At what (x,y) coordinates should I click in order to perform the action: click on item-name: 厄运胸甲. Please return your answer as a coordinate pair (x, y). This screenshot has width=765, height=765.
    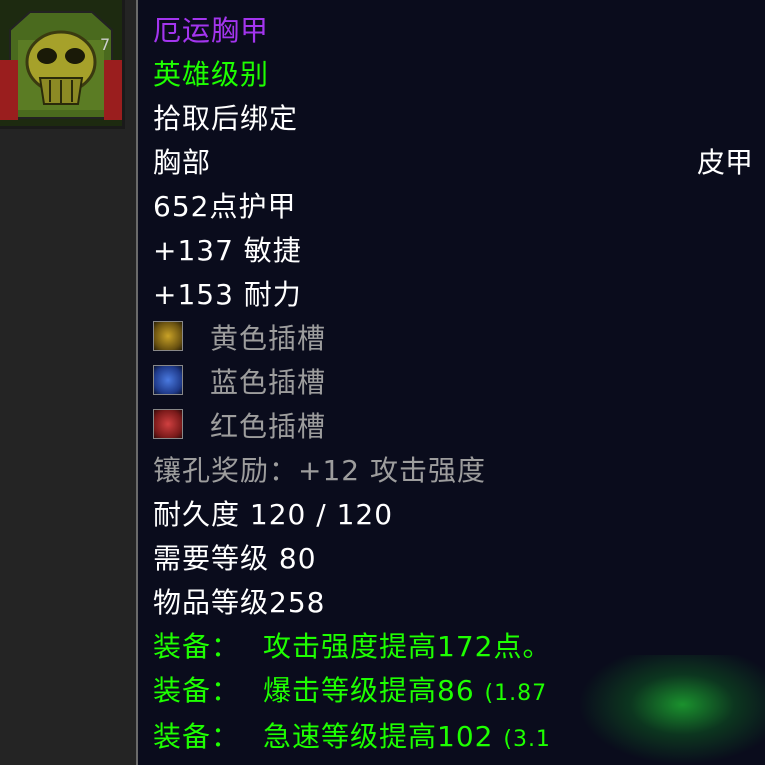
    Looking at the image, I should click on (211, 30).